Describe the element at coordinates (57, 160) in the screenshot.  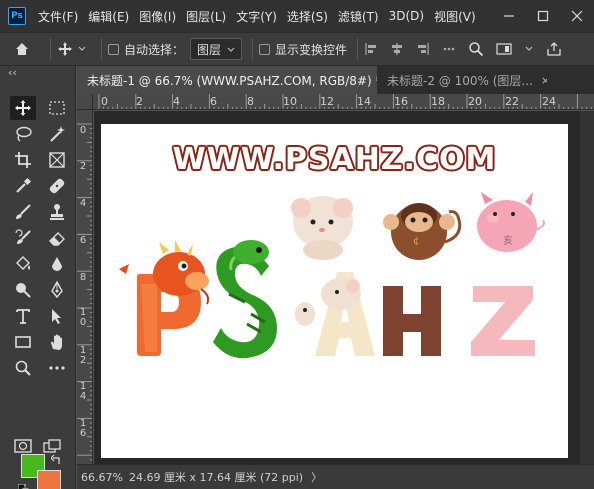
I see `frame-tool` at that location.